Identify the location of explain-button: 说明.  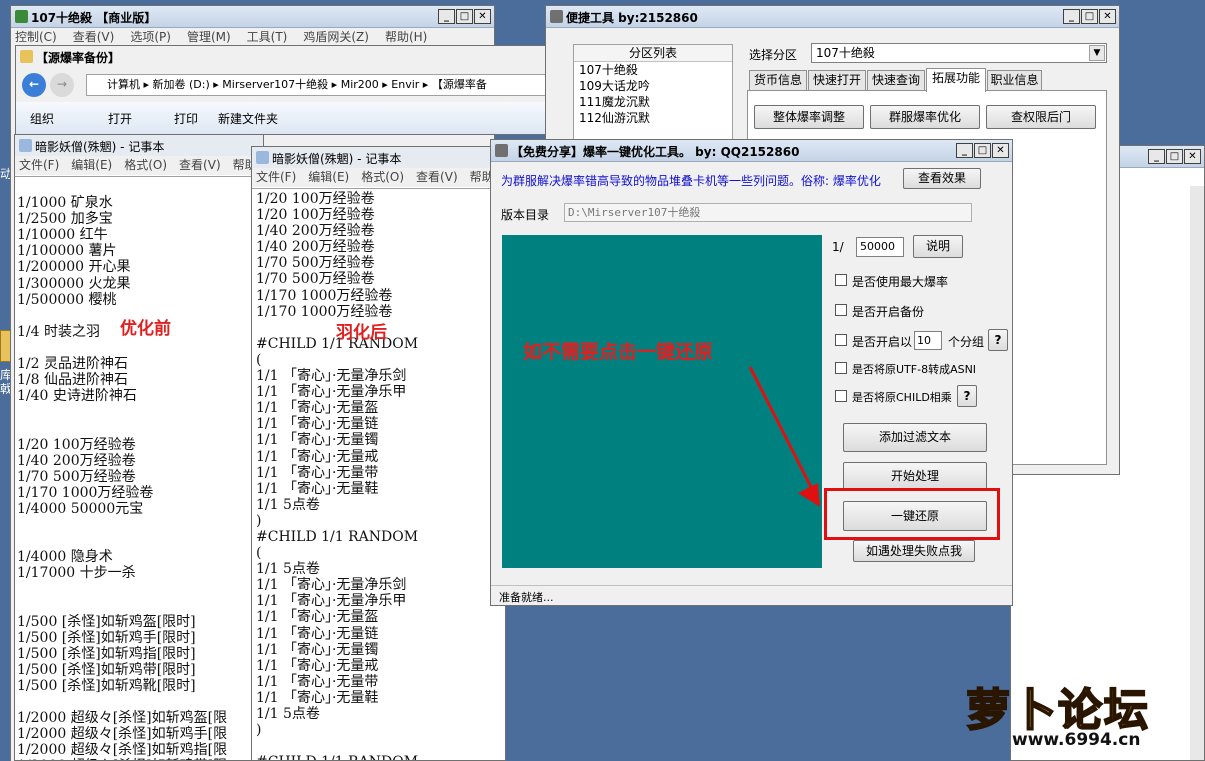
(938, 246).